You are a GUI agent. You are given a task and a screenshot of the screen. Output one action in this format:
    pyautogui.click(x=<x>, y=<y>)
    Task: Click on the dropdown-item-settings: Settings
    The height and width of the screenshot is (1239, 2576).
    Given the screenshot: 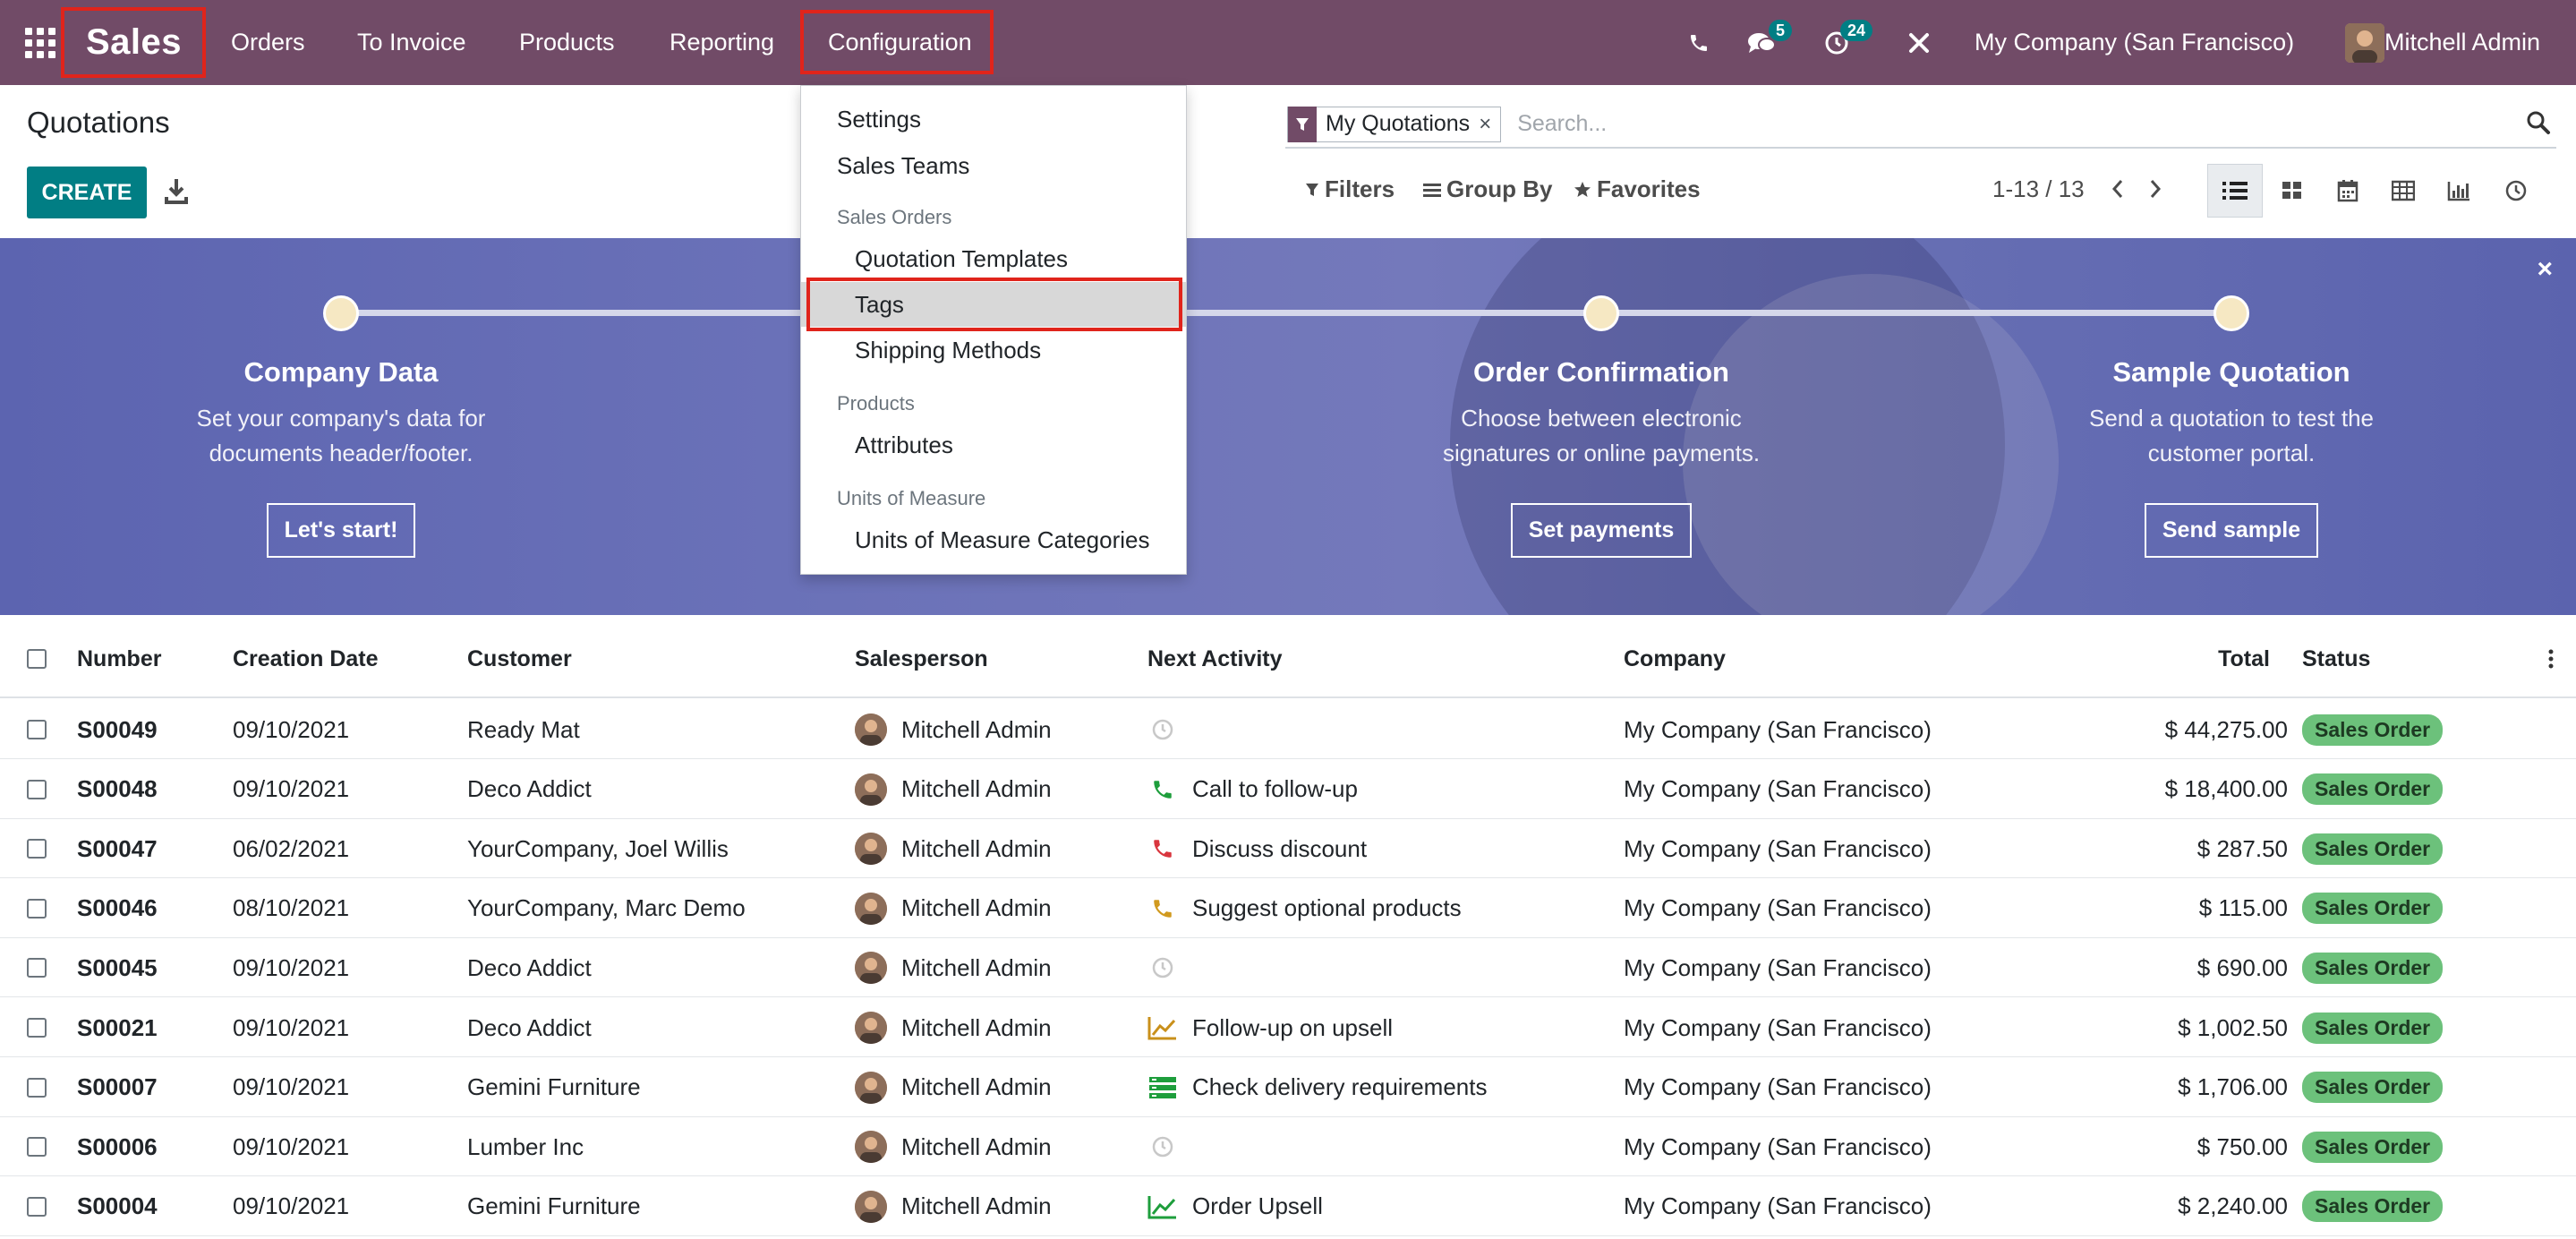 What is the action you would take?
    pyautogui.click(x=993, y=119)
    